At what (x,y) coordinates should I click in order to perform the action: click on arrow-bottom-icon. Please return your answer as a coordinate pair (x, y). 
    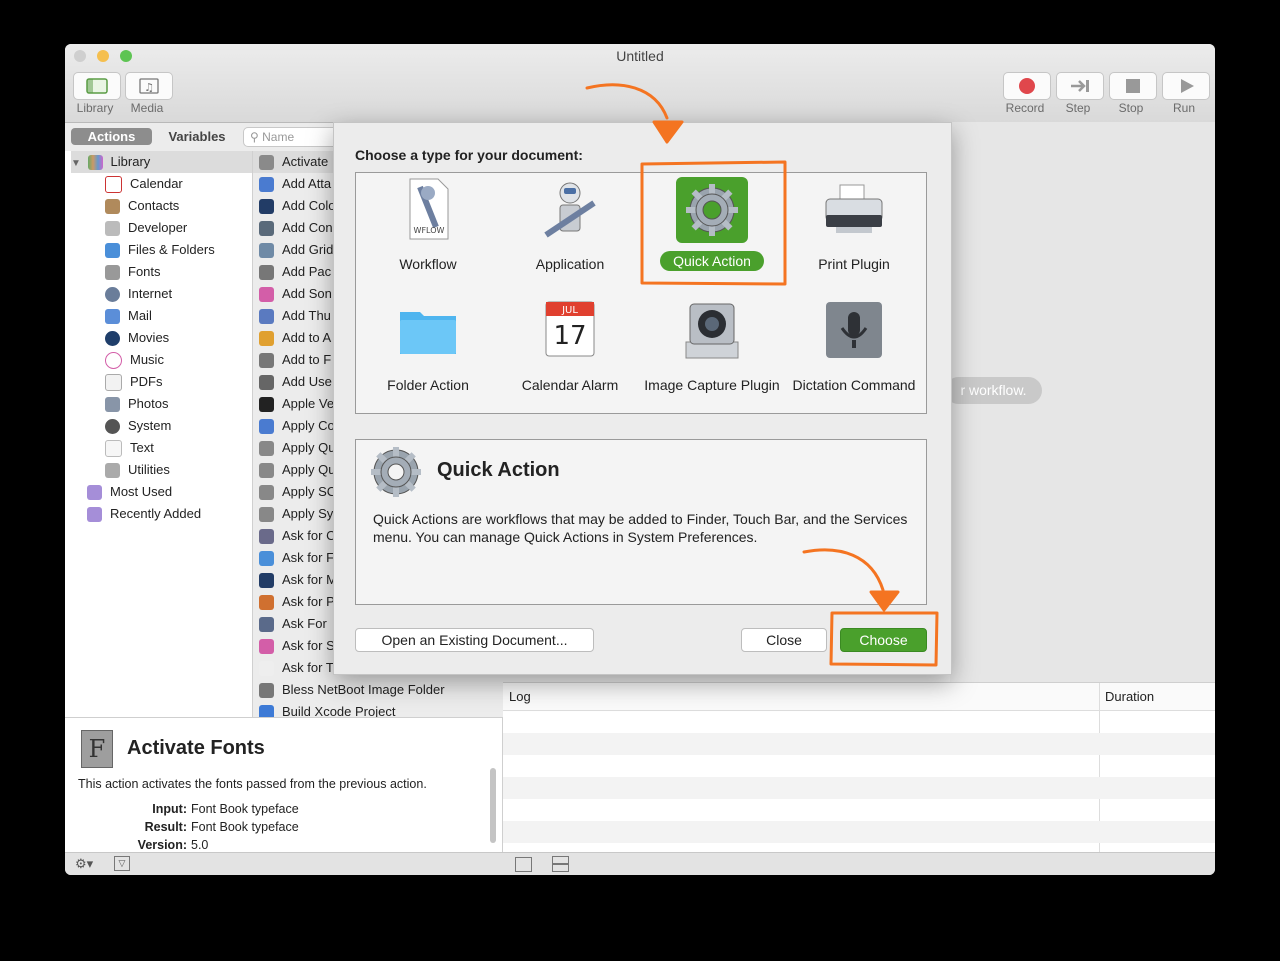
    Looking at the image, I should click on (843, 570).